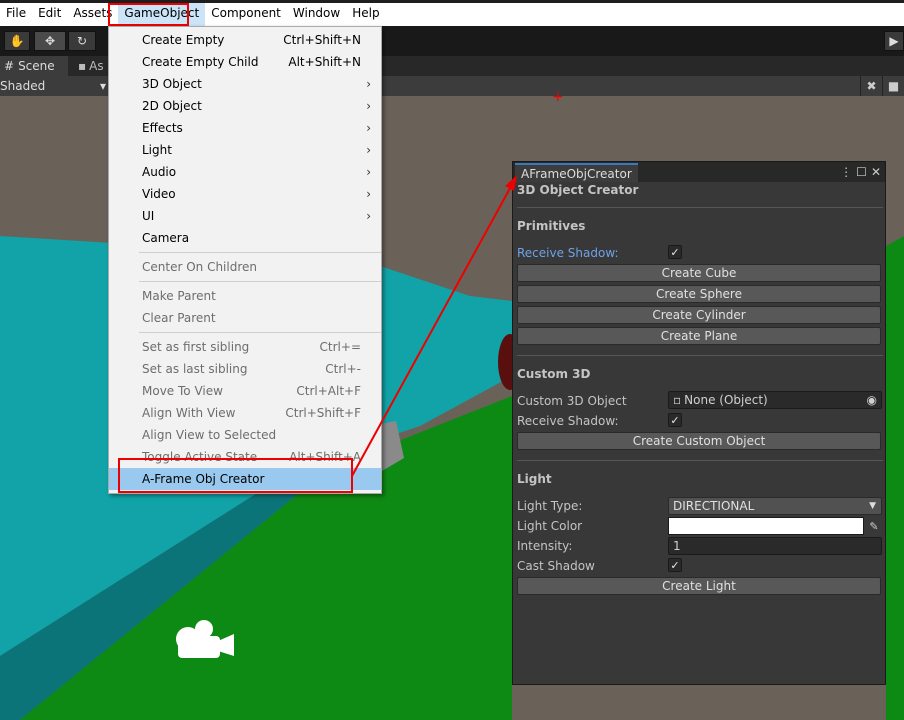 Image resolution: width=904 pixels, height=720 pixels. Describe the element at coordinates (245, 216) in the screenshot. I see `menu-item-ui: UI ›` at that location.